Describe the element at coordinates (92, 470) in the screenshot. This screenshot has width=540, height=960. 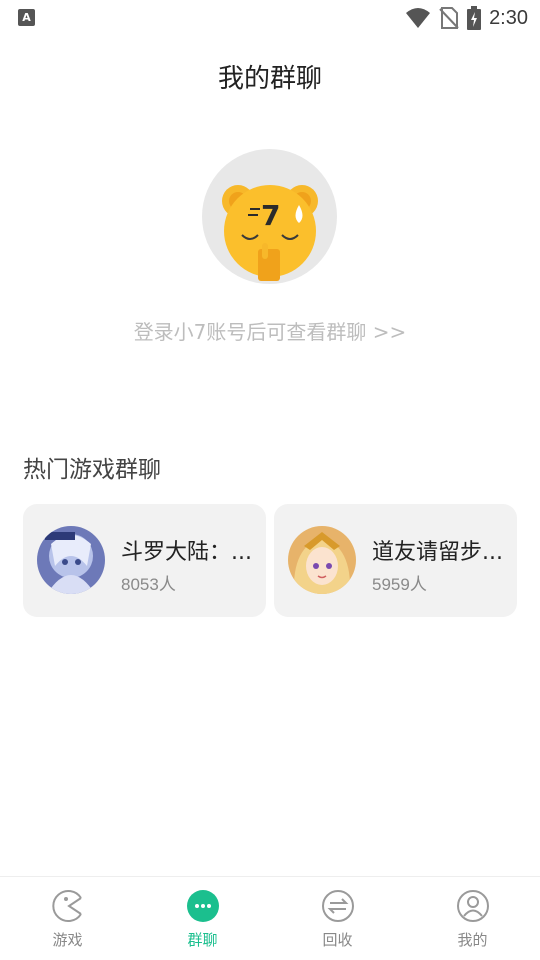
I see `section-title: 热门游戏群聊` at that location.